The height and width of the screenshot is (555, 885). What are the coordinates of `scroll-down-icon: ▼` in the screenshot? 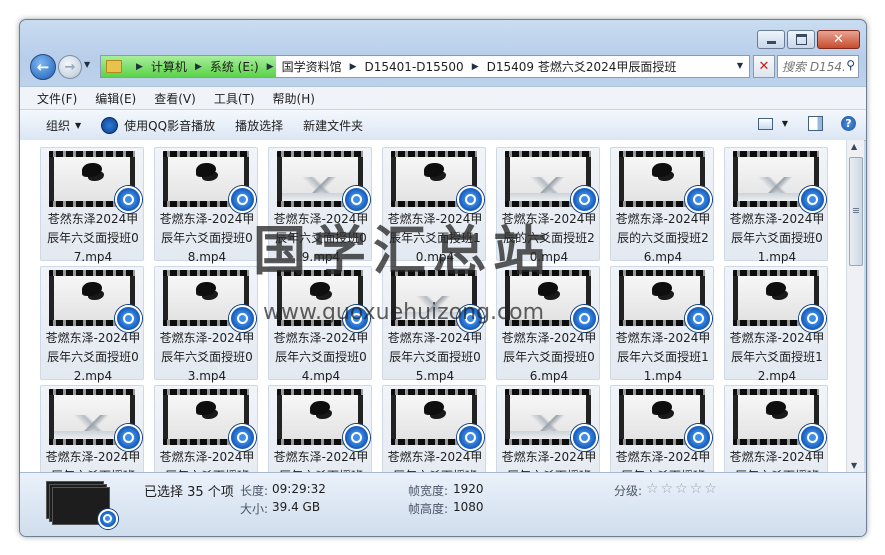 It's located at (854, 465).